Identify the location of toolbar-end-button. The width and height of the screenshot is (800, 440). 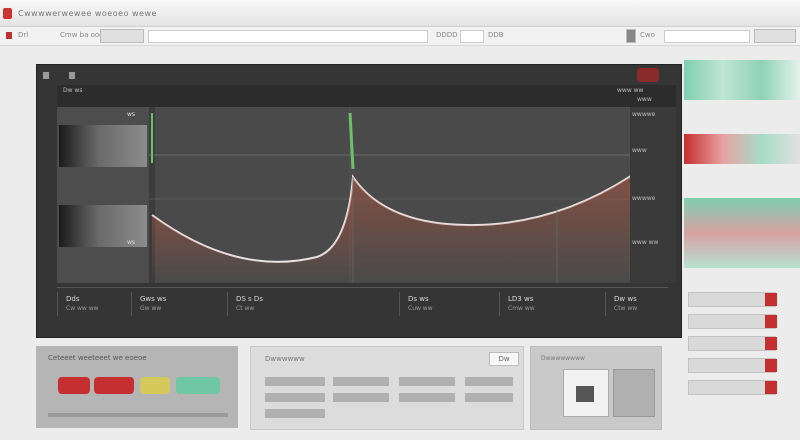
(775, 36).